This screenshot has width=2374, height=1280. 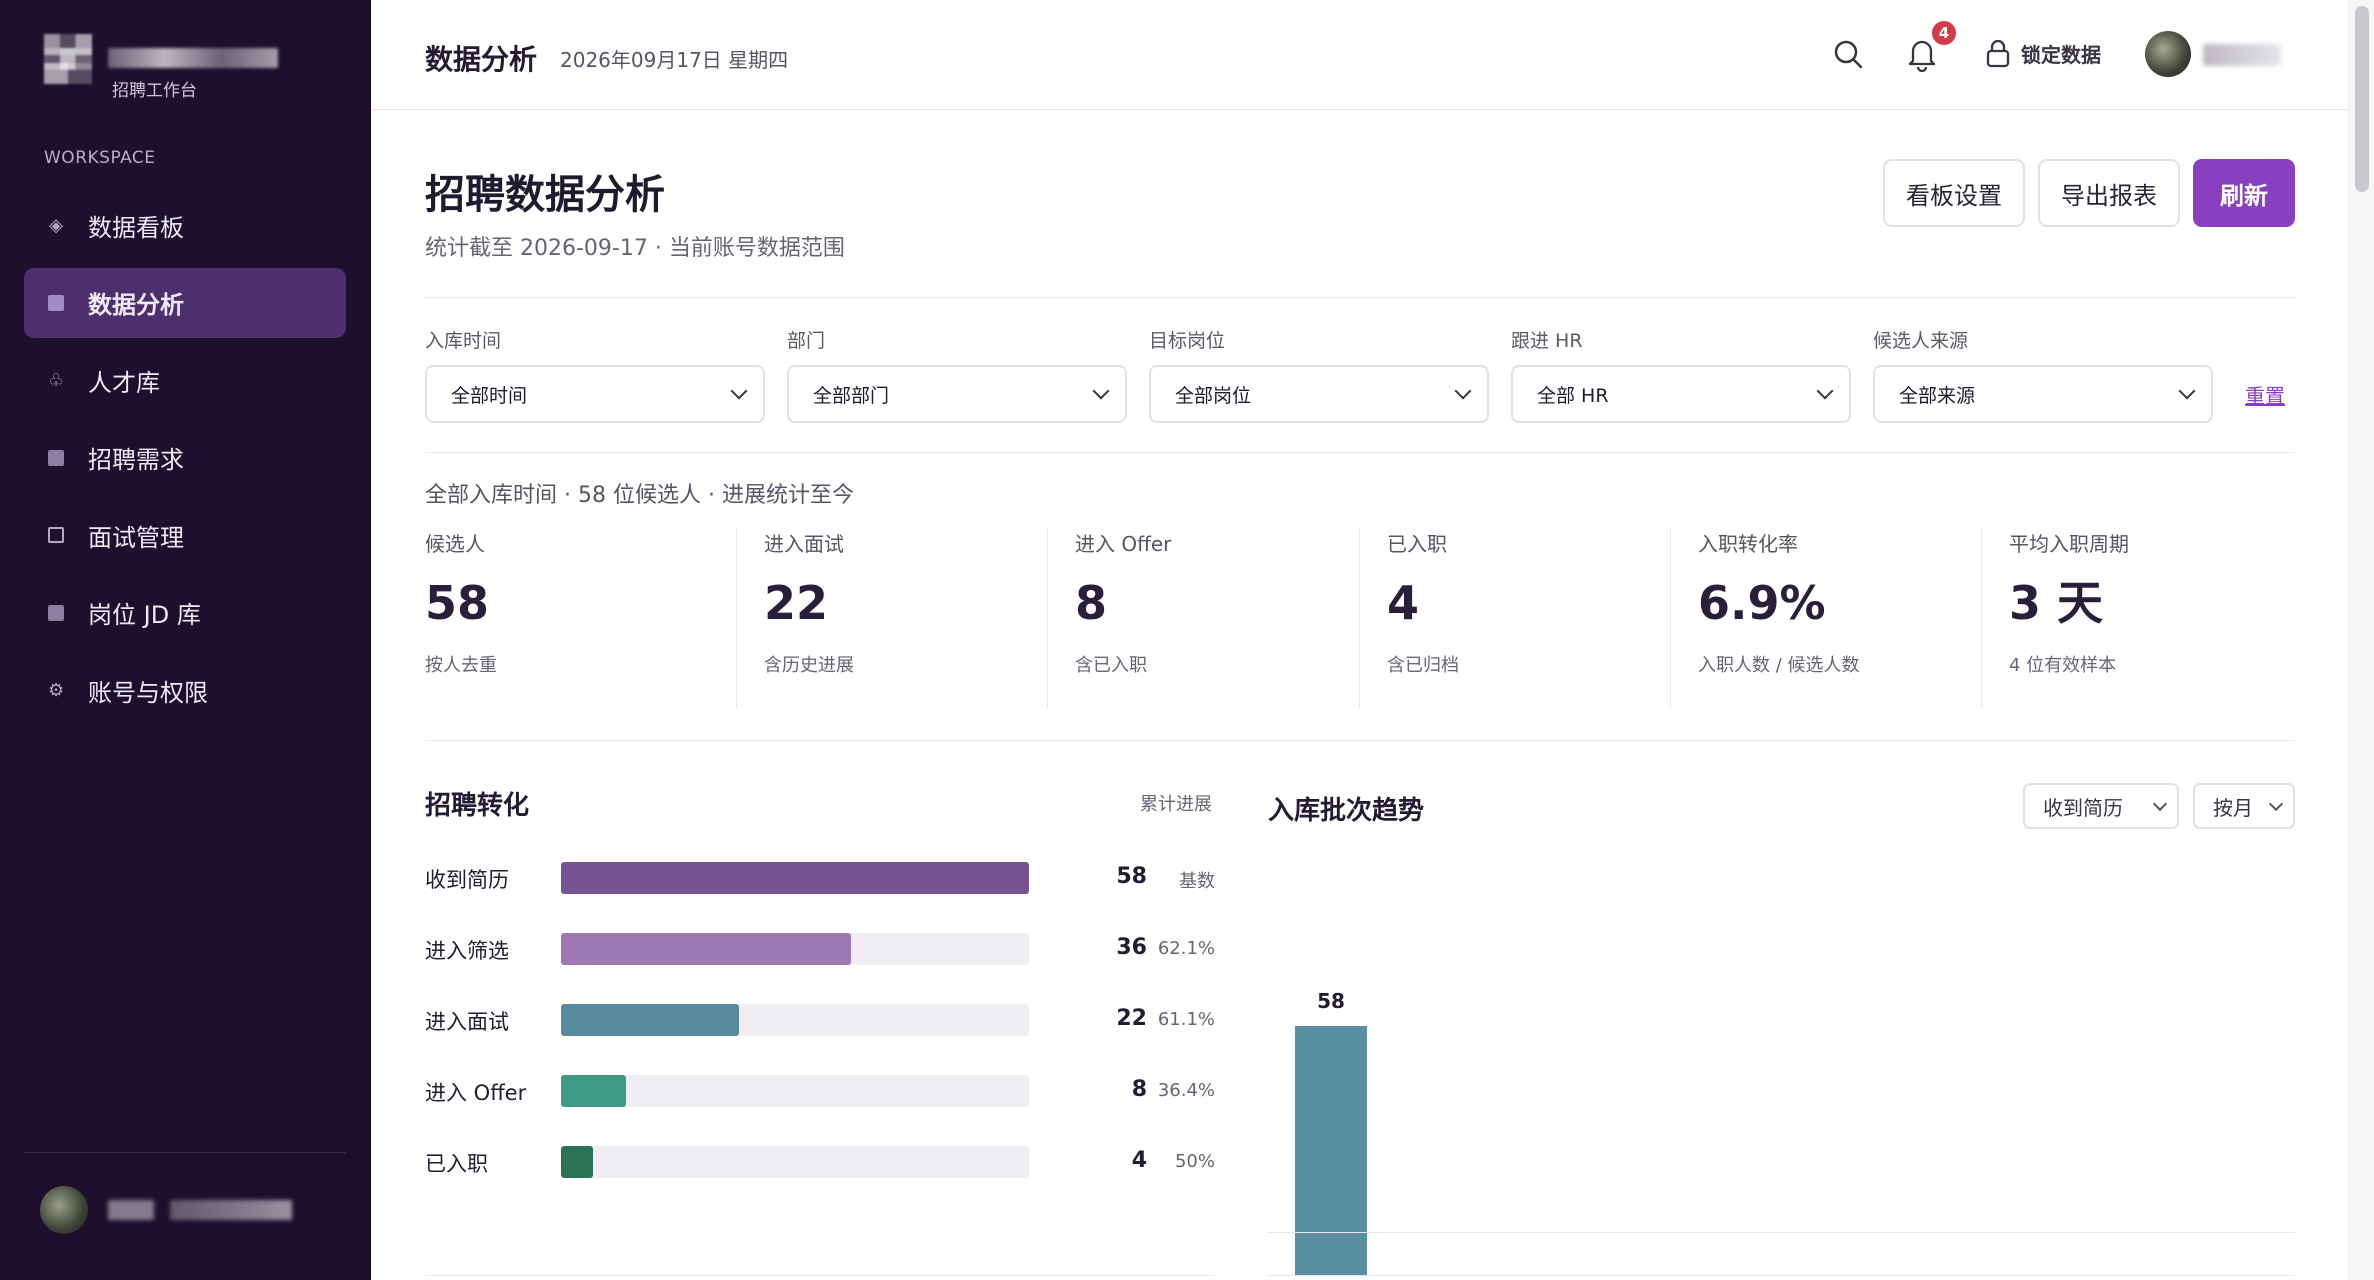 I want to click on sidebar-item-dashboard: ◈ 数据看板, so click(x=185, y=225).